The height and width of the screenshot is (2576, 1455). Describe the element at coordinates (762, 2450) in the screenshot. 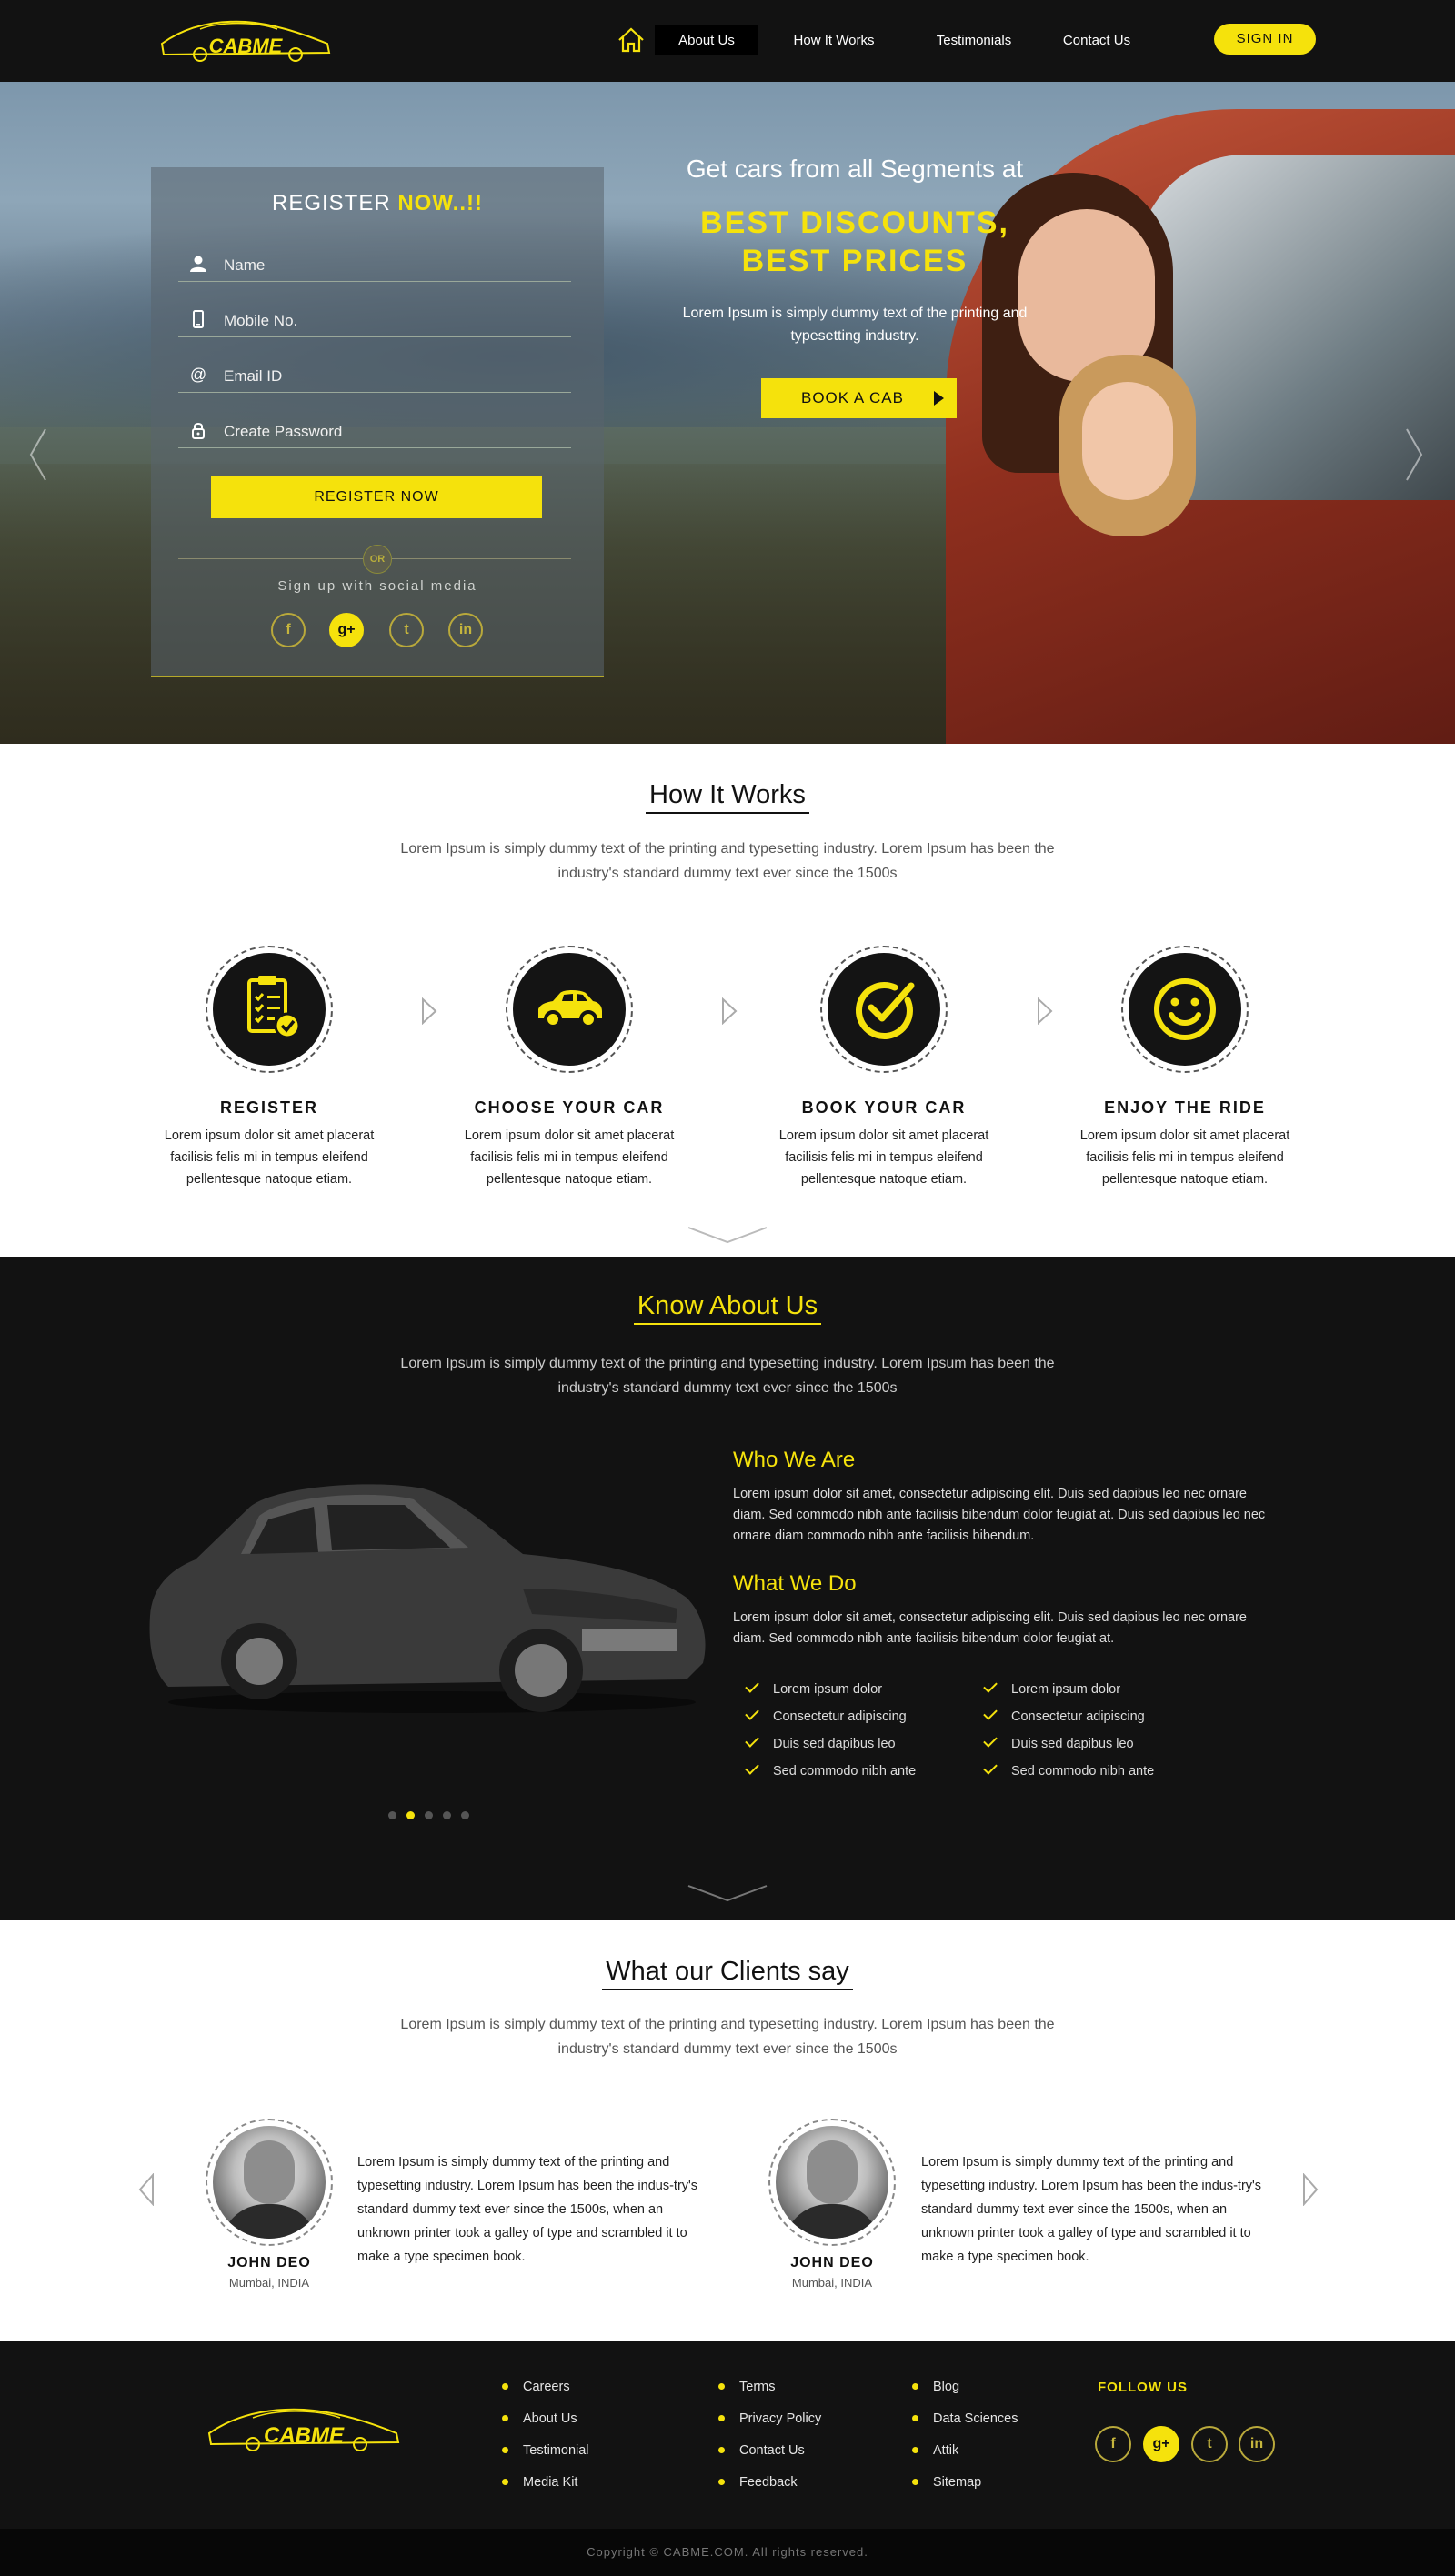

I see `footer-link-contact-us: Contact Us` at that location.